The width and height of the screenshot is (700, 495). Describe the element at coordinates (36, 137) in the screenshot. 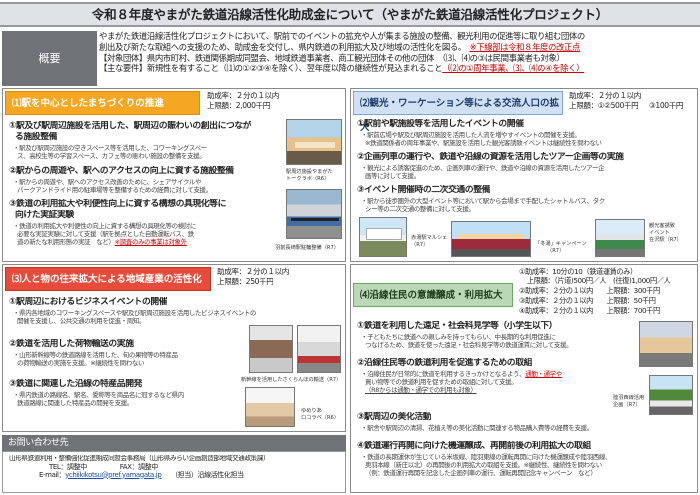

I see `p1-item-1-title-2: る施設整備` at that location.